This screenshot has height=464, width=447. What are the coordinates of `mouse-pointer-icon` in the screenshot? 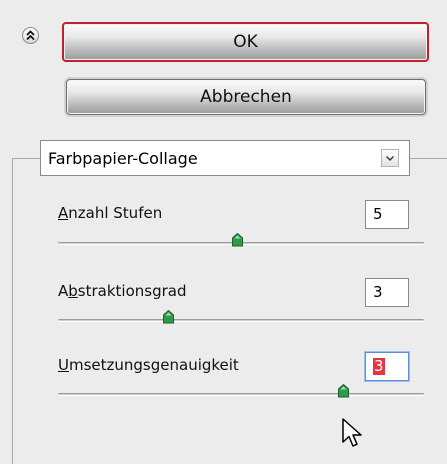 It's located at (353, 434).